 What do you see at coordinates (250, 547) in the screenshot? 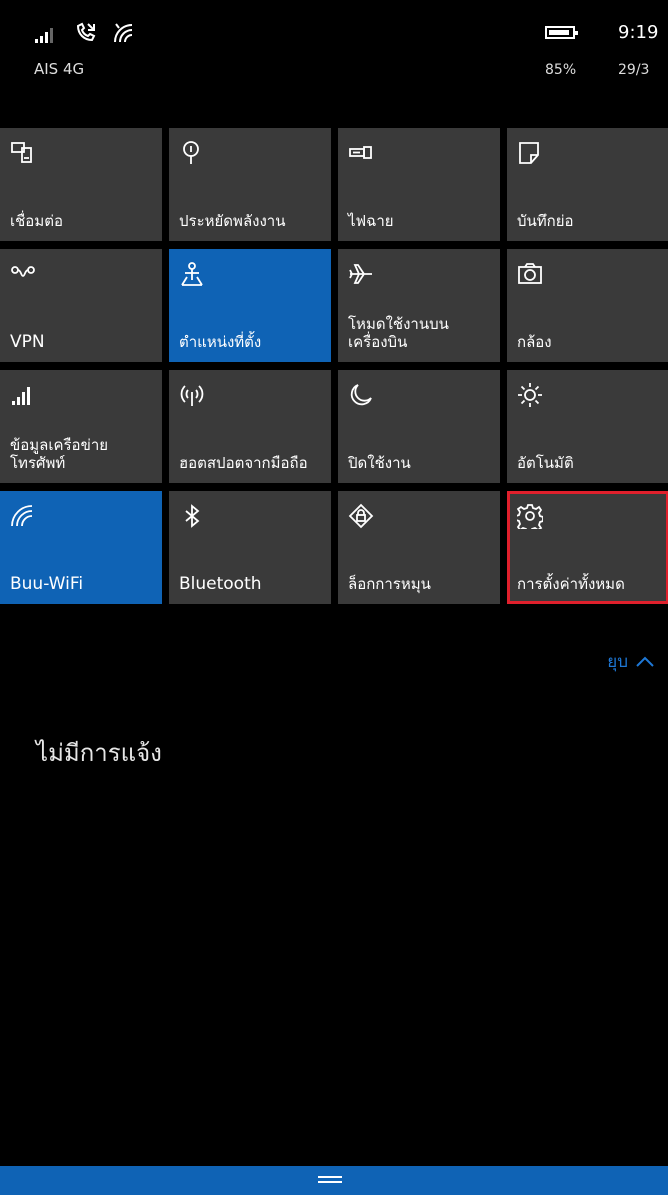
I see `tile-bluetooth: Bluetooth` at bounding box center [250, 547].